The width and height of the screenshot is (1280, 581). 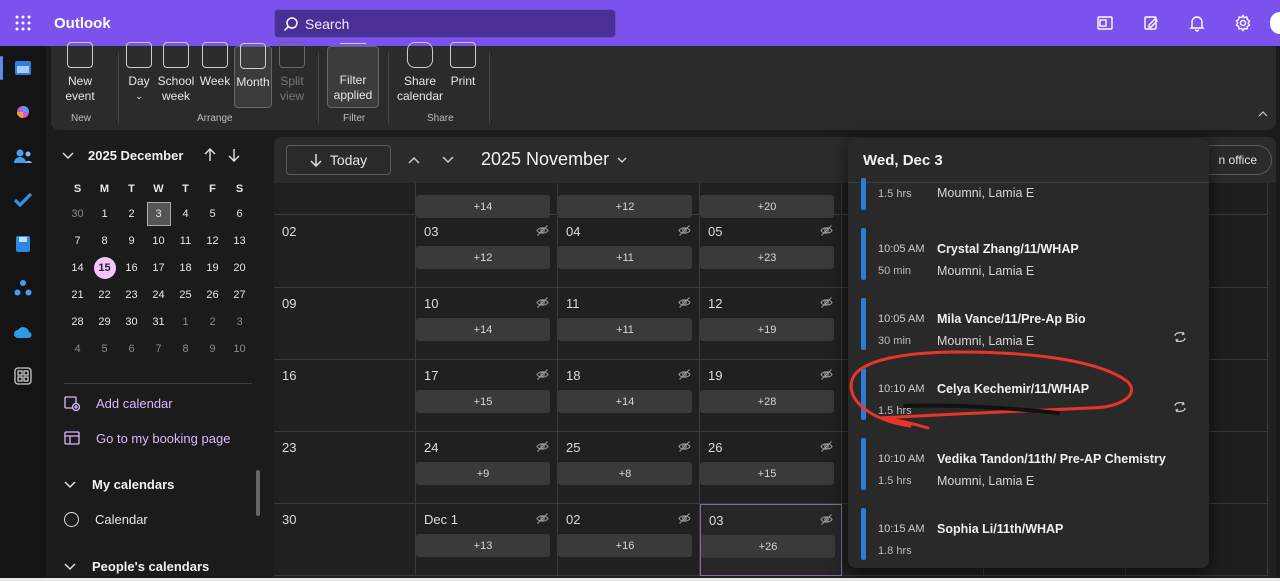 What do you see at coordinates (131, 294) in the screenshot?
I see `mini-calendar-day: 23` at bounding box center [131, 294].